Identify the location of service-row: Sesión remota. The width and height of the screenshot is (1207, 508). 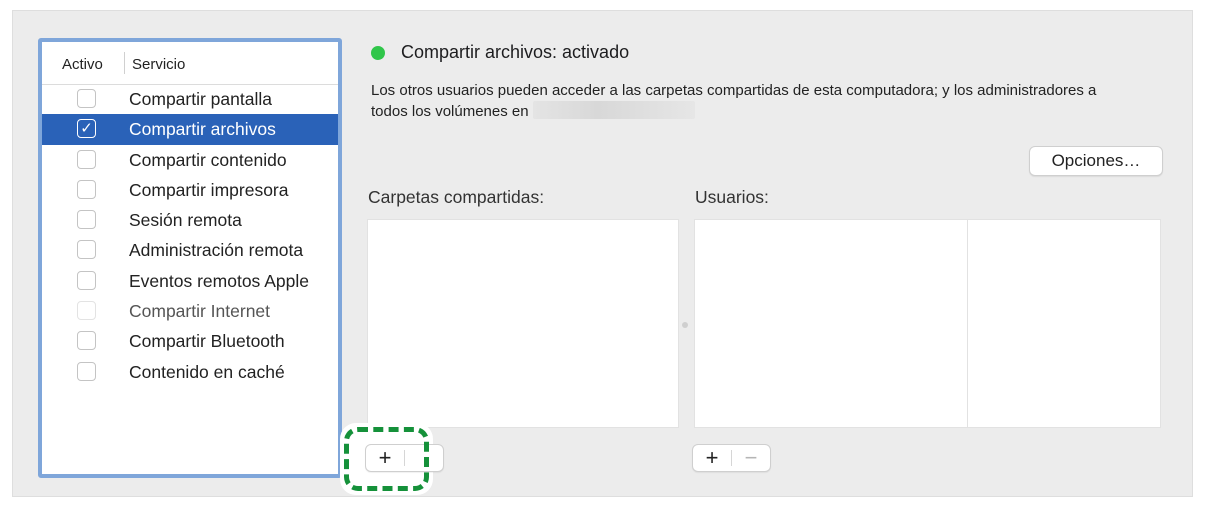
(190, 220).